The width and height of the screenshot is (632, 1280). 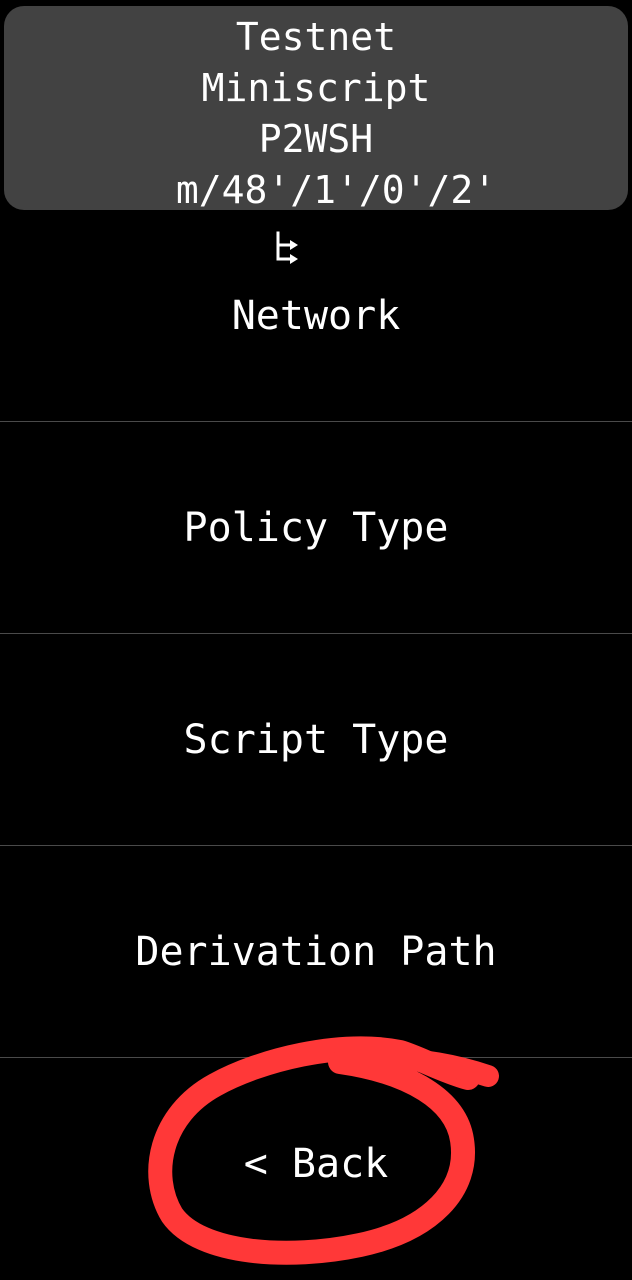 I want to click on policy-type-value: Miniscript, so click(x=316, y=88).